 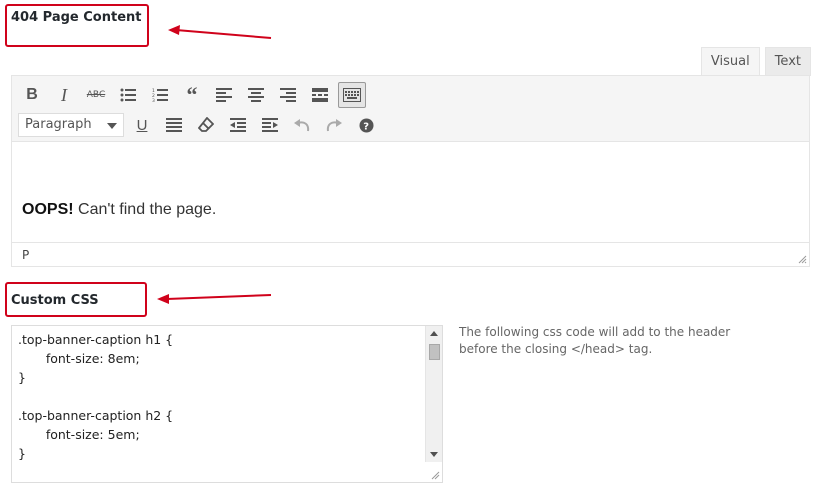 What do you see at coordinates (224, 95) in the screenshot?
I see `align-left-icon` at bounding box center [224, 95].